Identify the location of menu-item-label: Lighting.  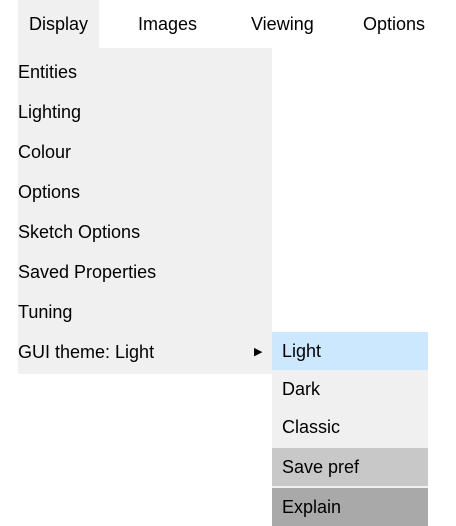
(50, 112).